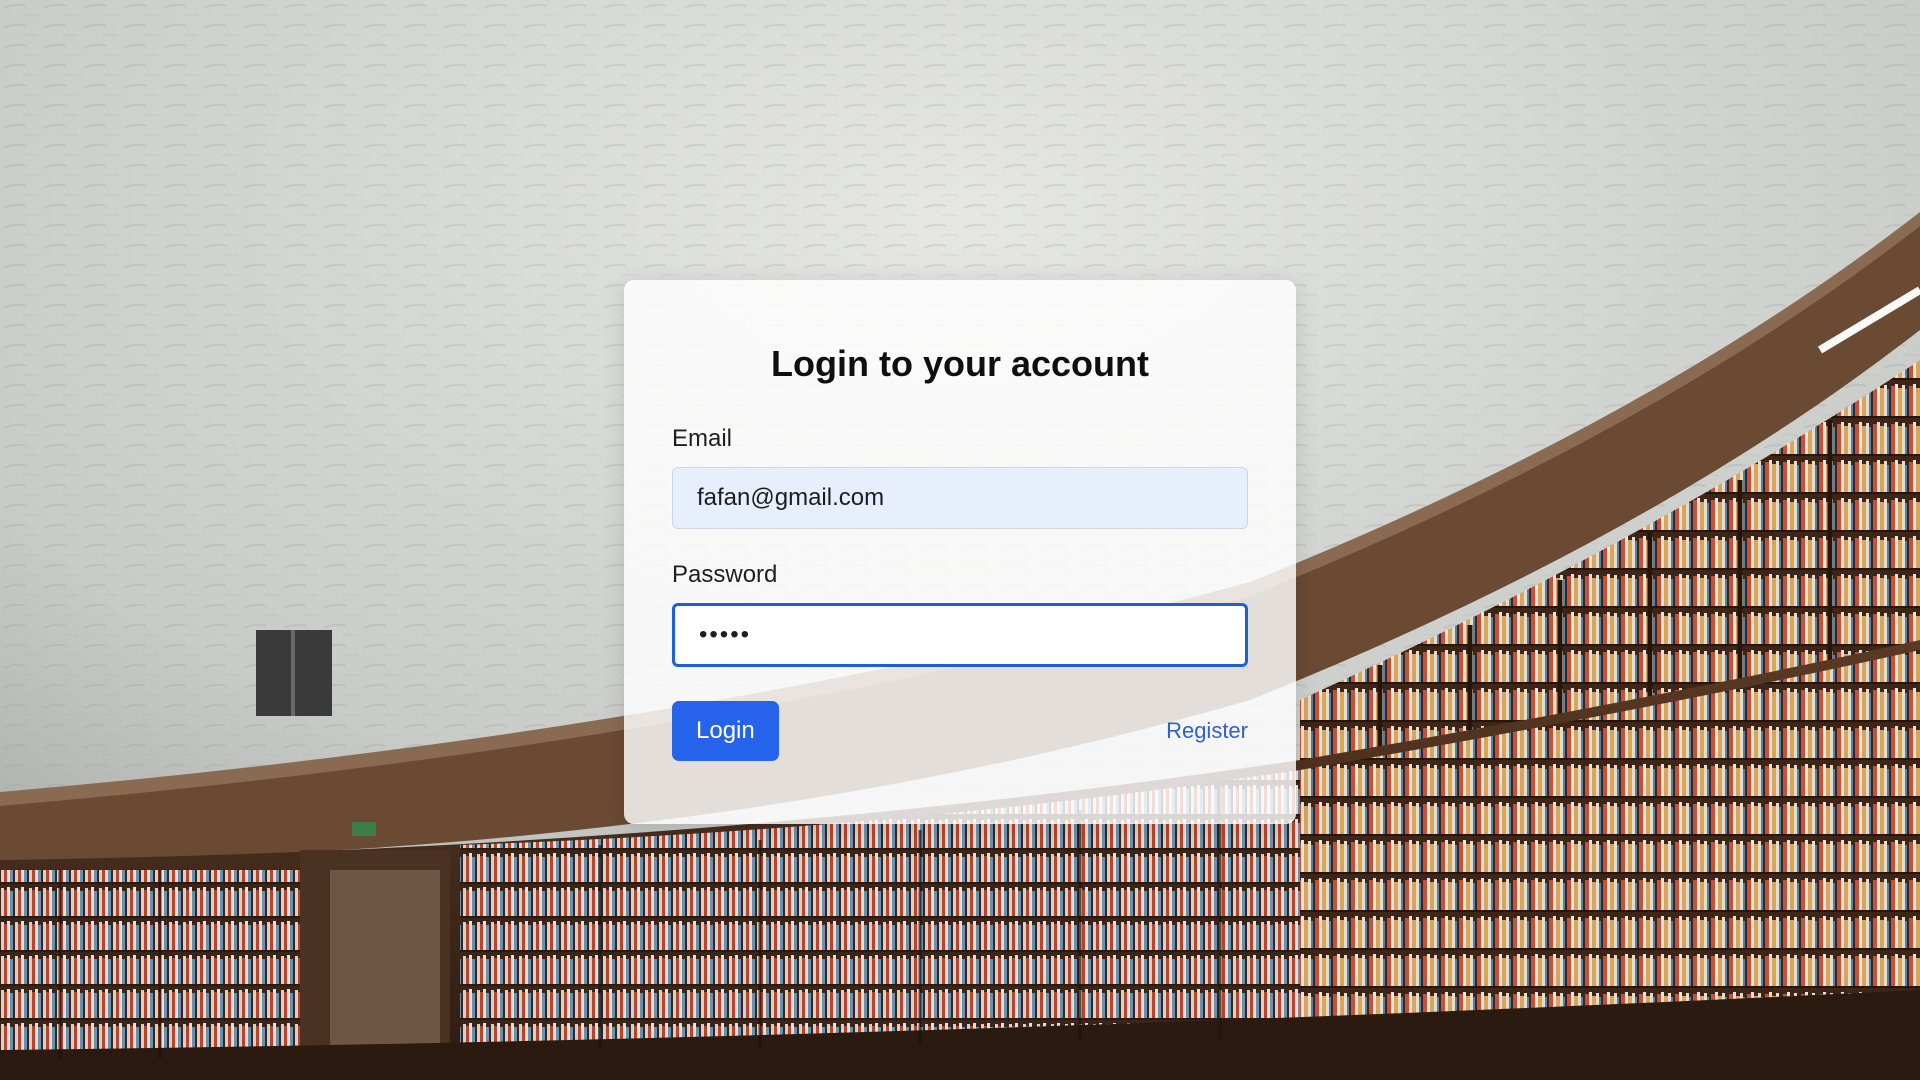 The width and height of the screenshot is (1920, 1080). What do you see at coordinates (1207, 731) in the screenshot?
I see `register-link: Register` at bounding box center [1207, 731].